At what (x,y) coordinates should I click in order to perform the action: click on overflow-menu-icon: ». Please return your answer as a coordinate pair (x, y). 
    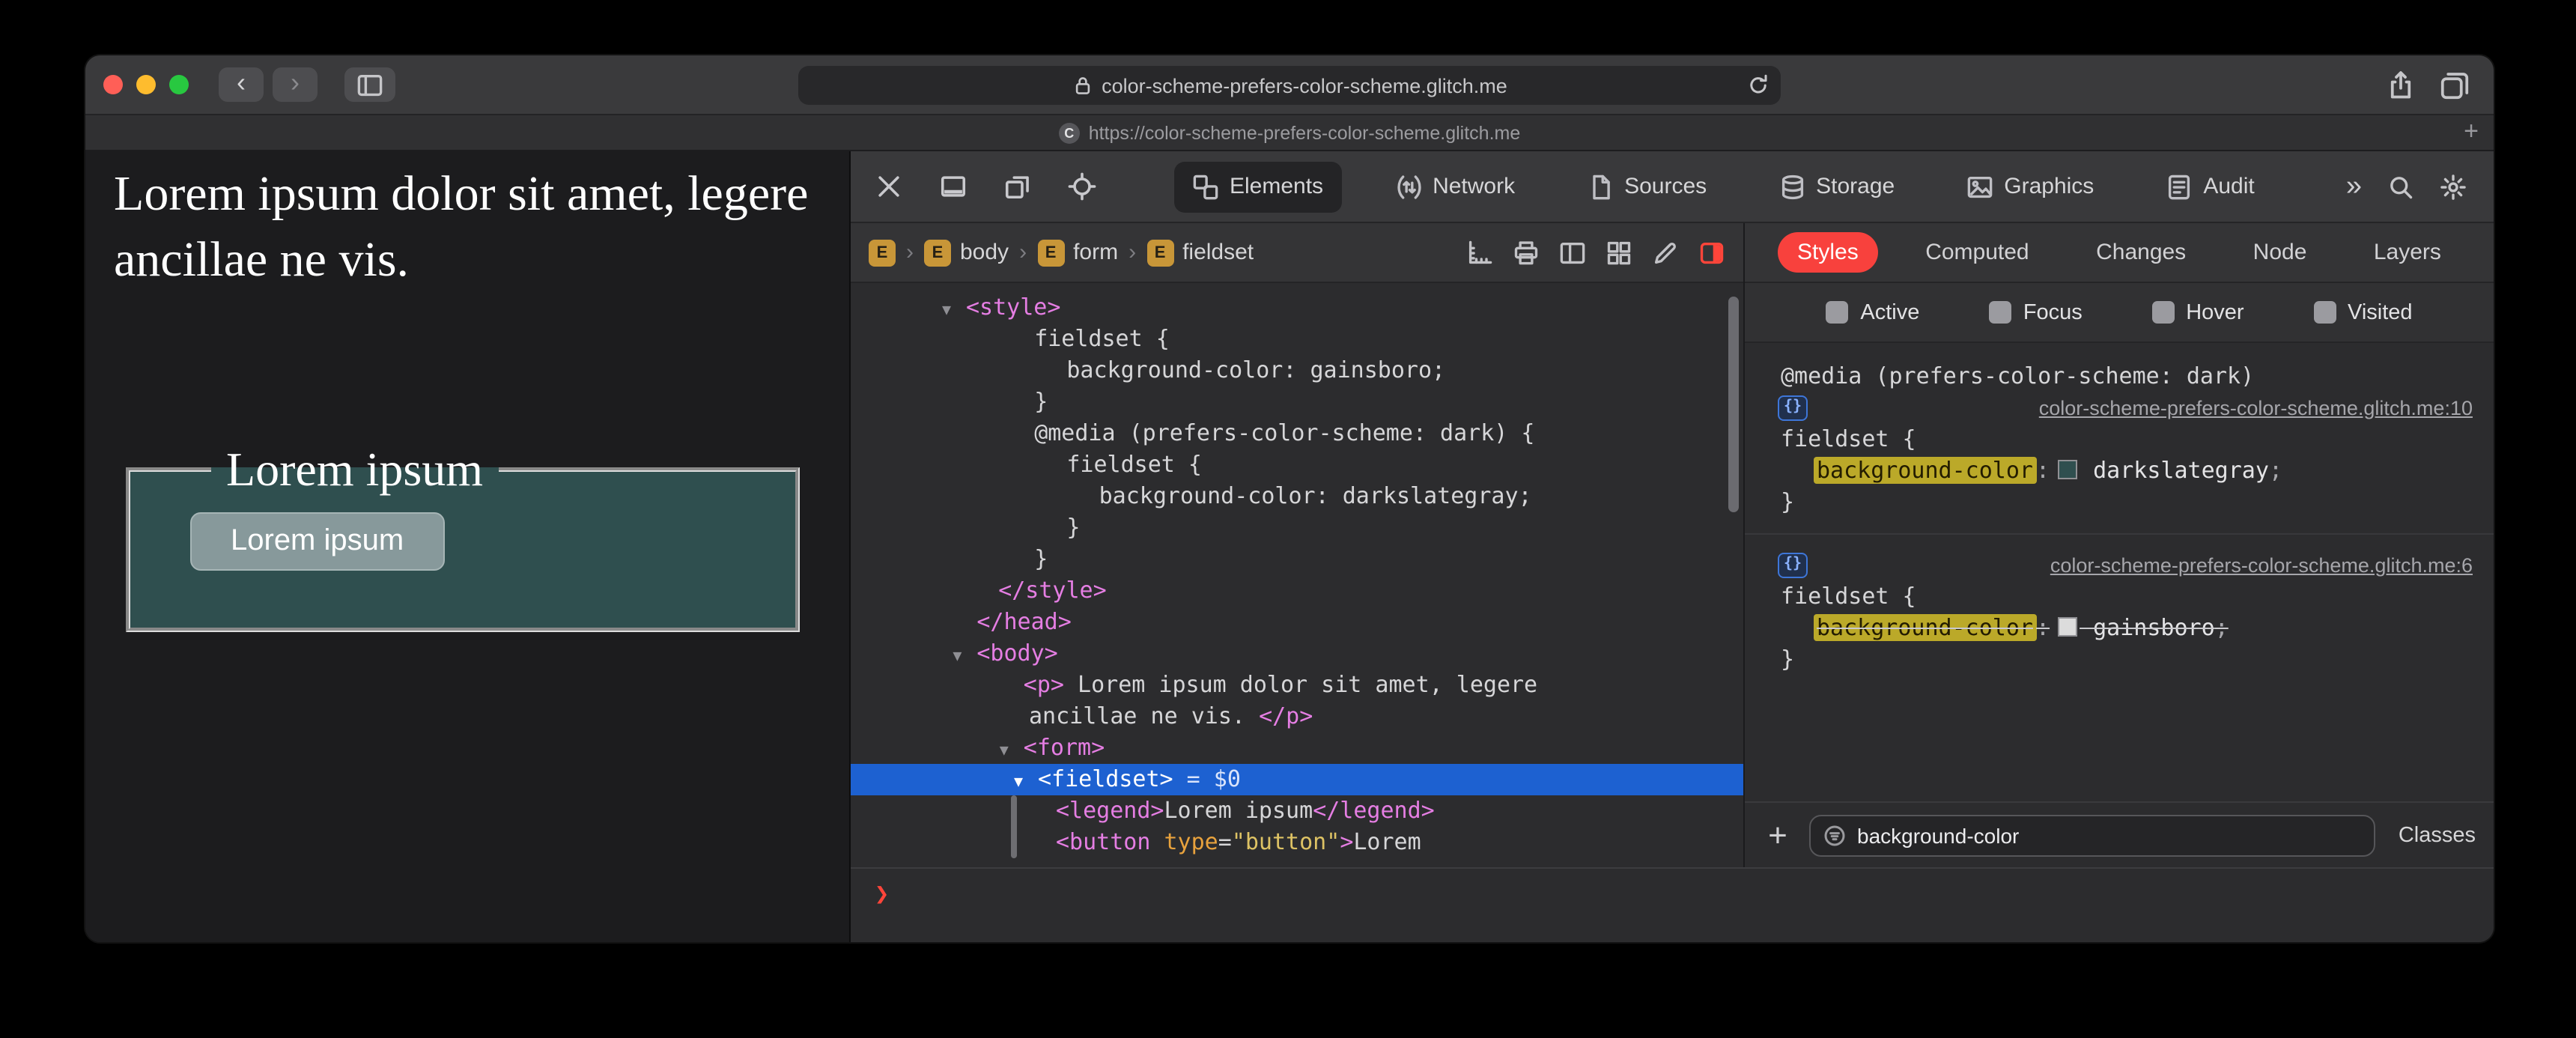
    Looking at the image, I should click on (2354, 186).